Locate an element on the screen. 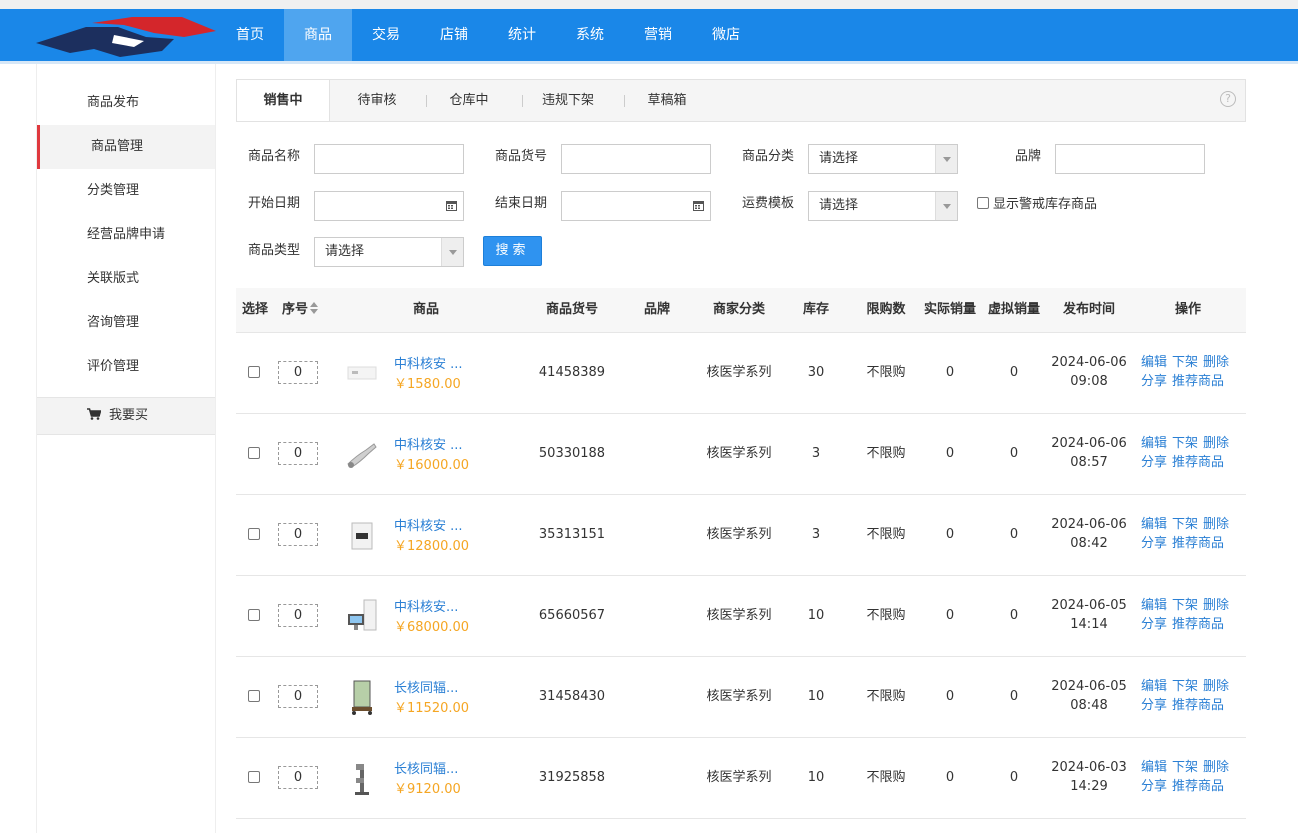  help-icon: ? is located at coordinates (1228, 99).